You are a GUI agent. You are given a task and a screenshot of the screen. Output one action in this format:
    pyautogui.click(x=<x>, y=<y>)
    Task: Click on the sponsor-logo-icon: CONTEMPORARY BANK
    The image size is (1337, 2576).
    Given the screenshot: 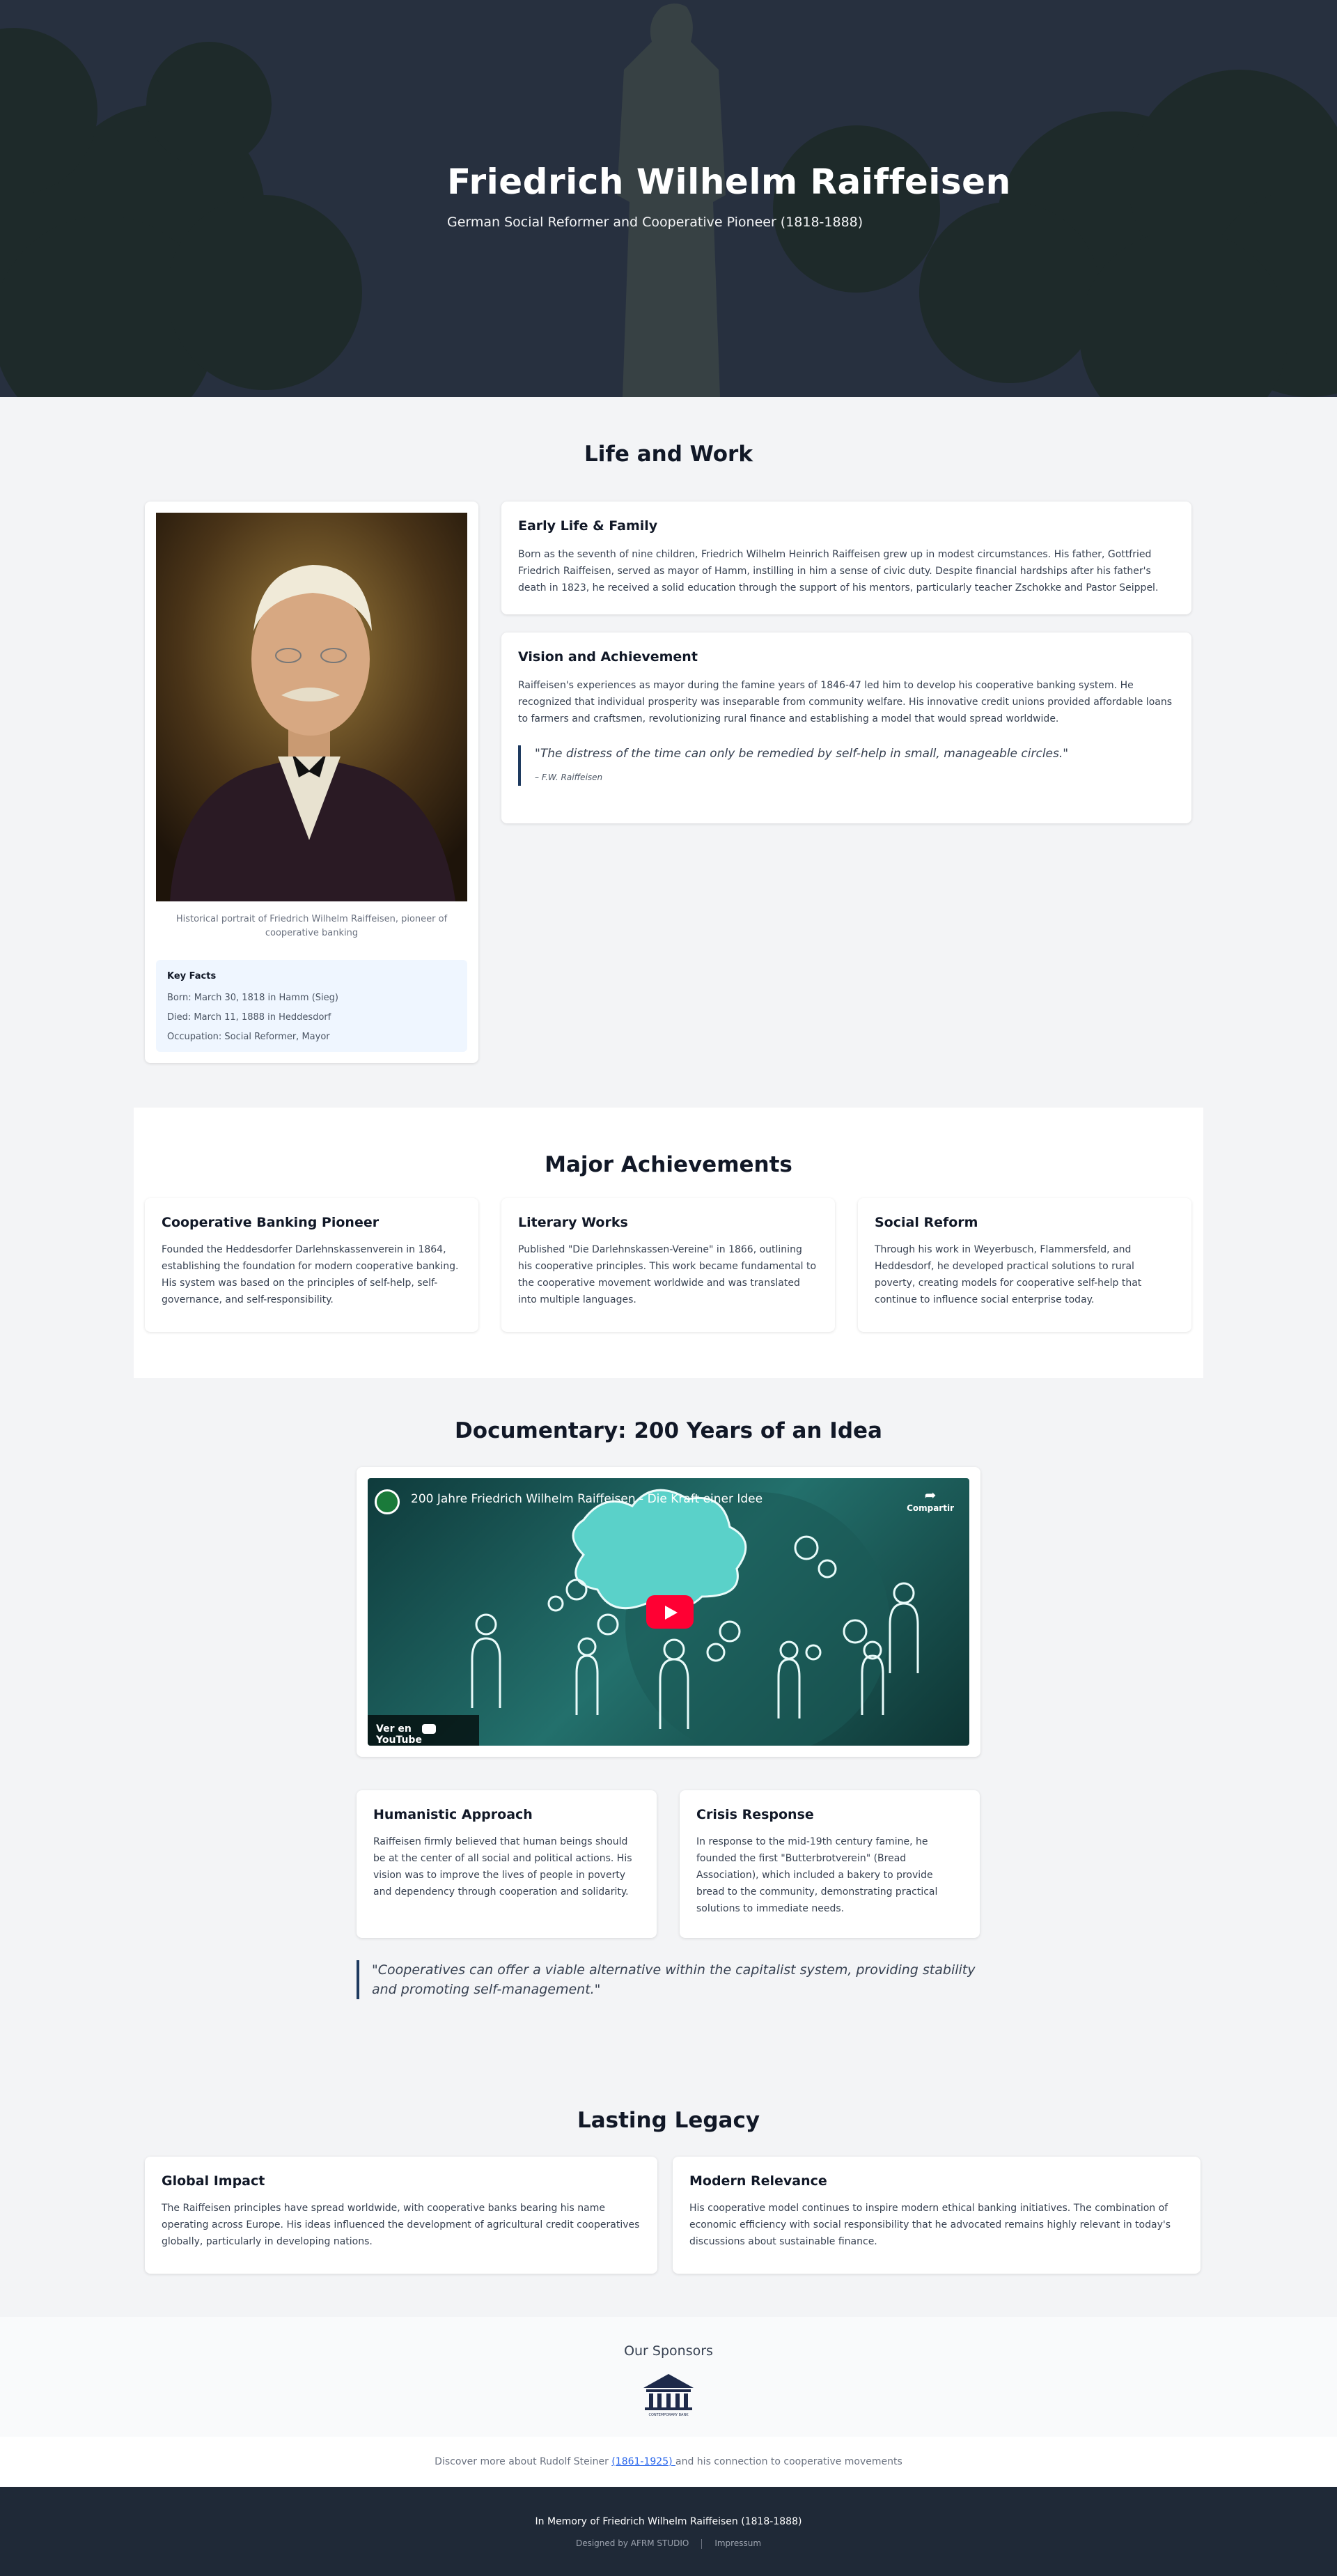 What is the action you would take?
    pyautogui.click(x=668, y=2394)
    